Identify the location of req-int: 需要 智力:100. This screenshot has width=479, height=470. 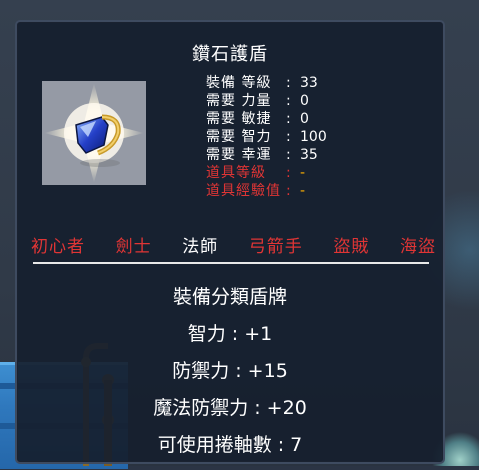
(266, 137).